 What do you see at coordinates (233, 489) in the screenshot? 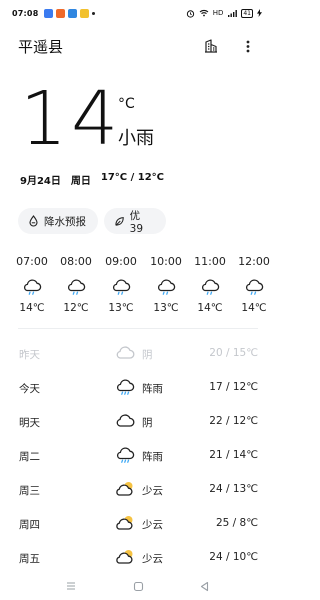
I see `day-range: 24 / 13℃` at bounding box center [233, 489].